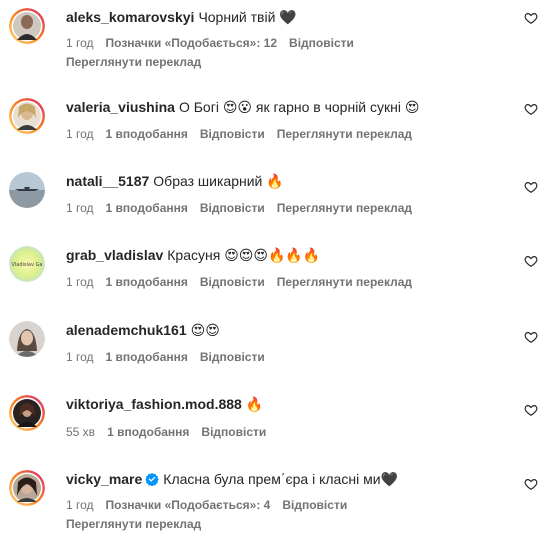  I want to click on comment-line: grab_vladislav Красуня 😍😍😍🔥🔥🔥, so click(193, 255).